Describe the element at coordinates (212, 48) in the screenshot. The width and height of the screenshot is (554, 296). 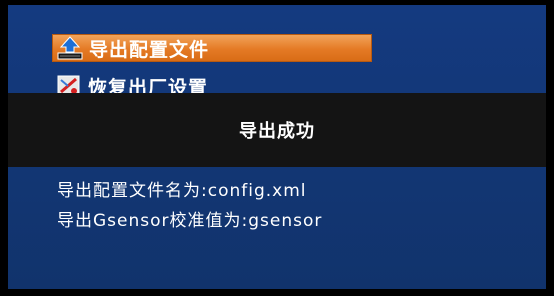
I see `menu-item-export-config: 导出配置文件` at that location.